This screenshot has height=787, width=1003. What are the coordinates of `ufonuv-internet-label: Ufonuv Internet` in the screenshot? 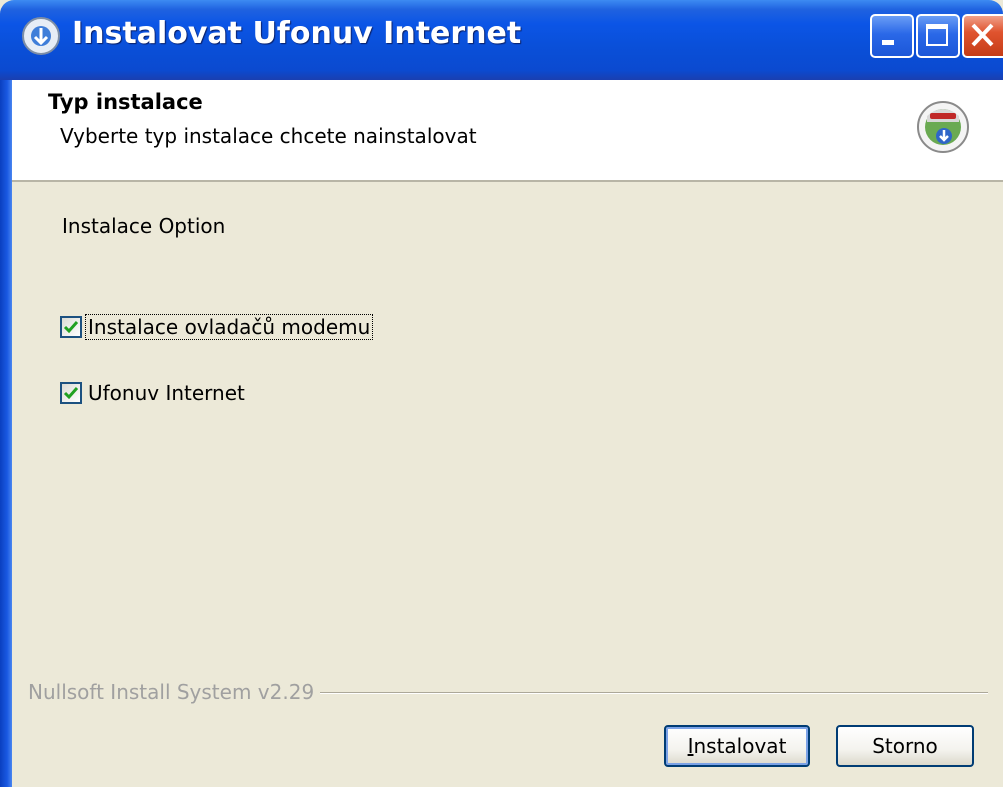 It's located at (166, 393).